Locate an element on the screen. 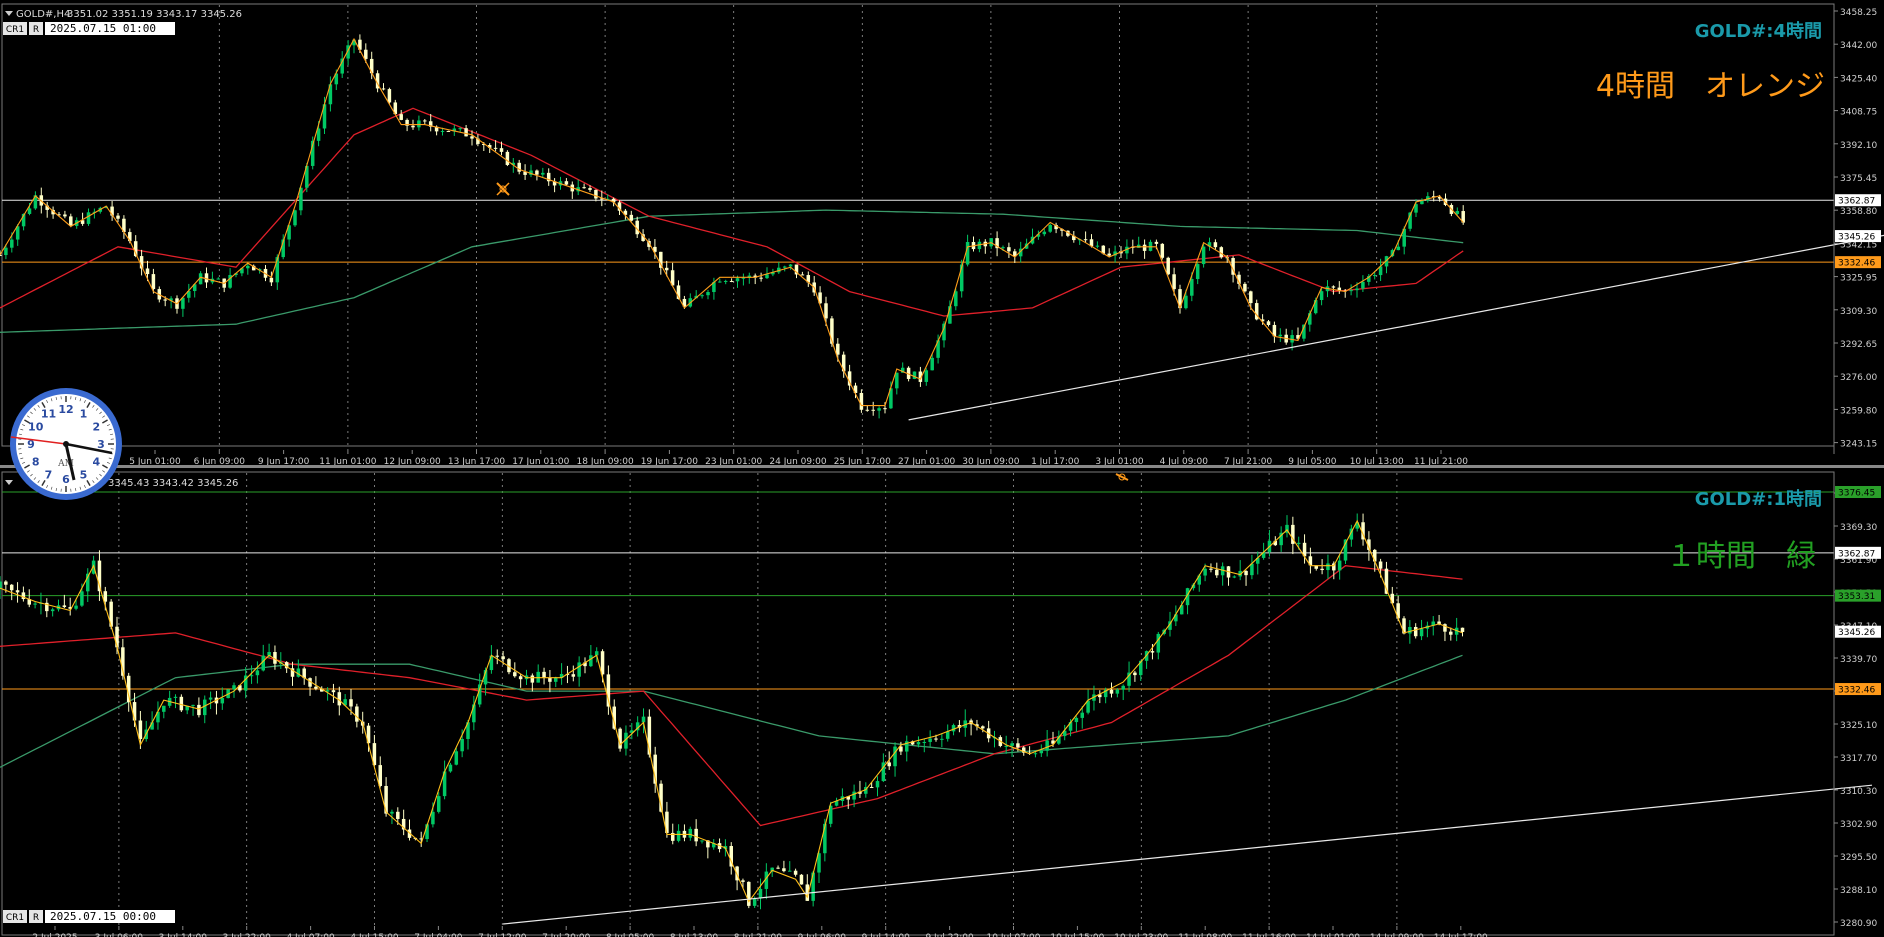 The image size is (1884, 937). price-label: 3339.70 is located at coordinates (1858, 660).